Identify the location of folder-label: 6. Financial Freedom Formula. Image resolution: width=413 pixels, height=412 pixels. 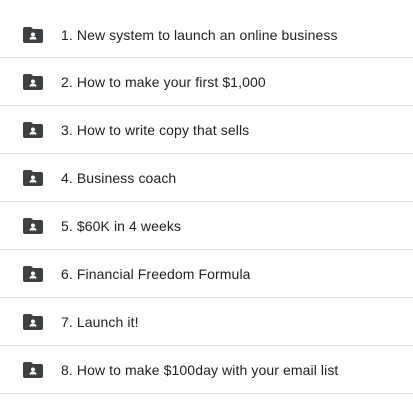
(156, 274).